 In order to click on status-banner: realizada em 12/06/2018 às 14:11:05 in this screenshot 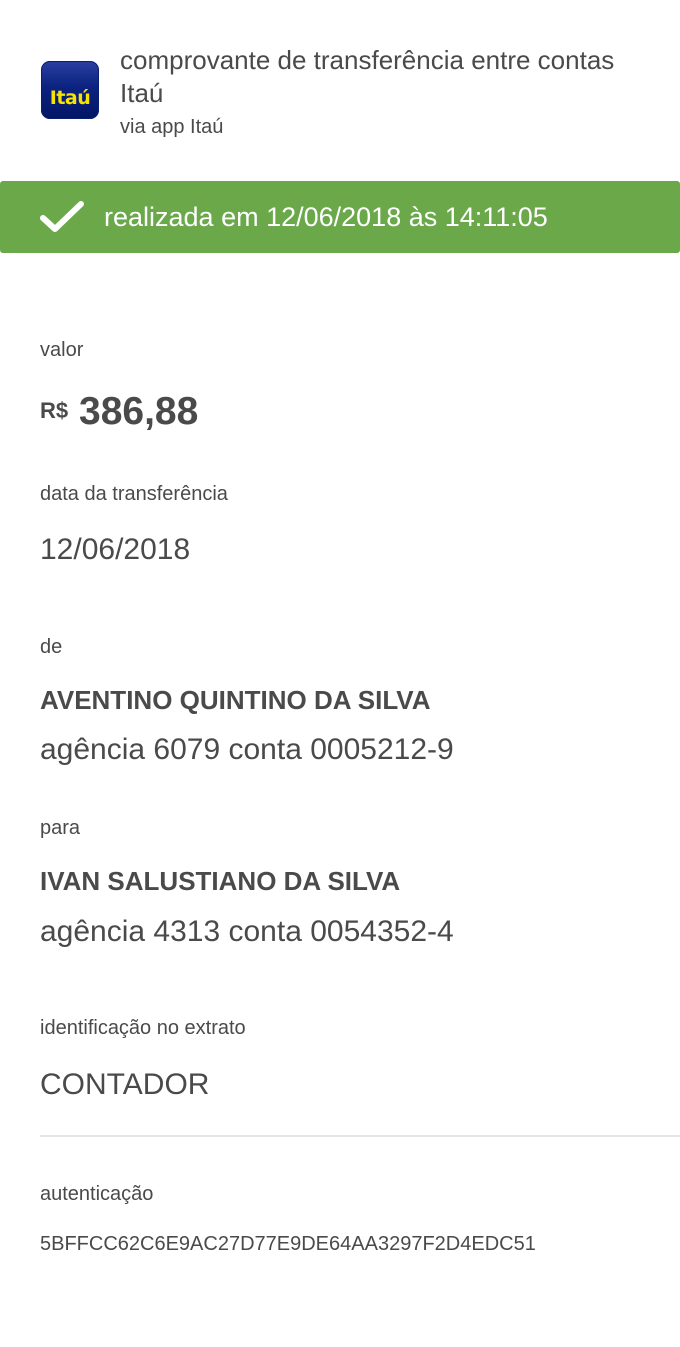, I will do `click(340, 217)`.